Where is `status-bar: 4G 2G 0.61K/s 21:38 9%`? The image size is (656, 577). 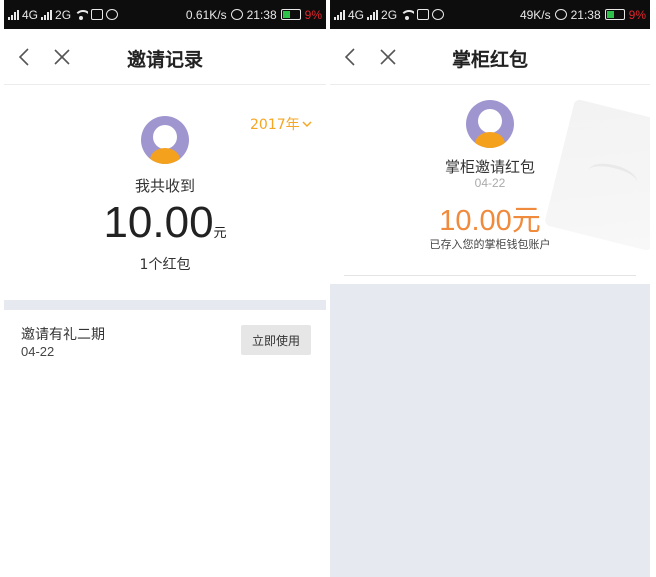 status-bar: 4G 2G 0.61K/s 21:38 9% is located at coordinates (165, 14).